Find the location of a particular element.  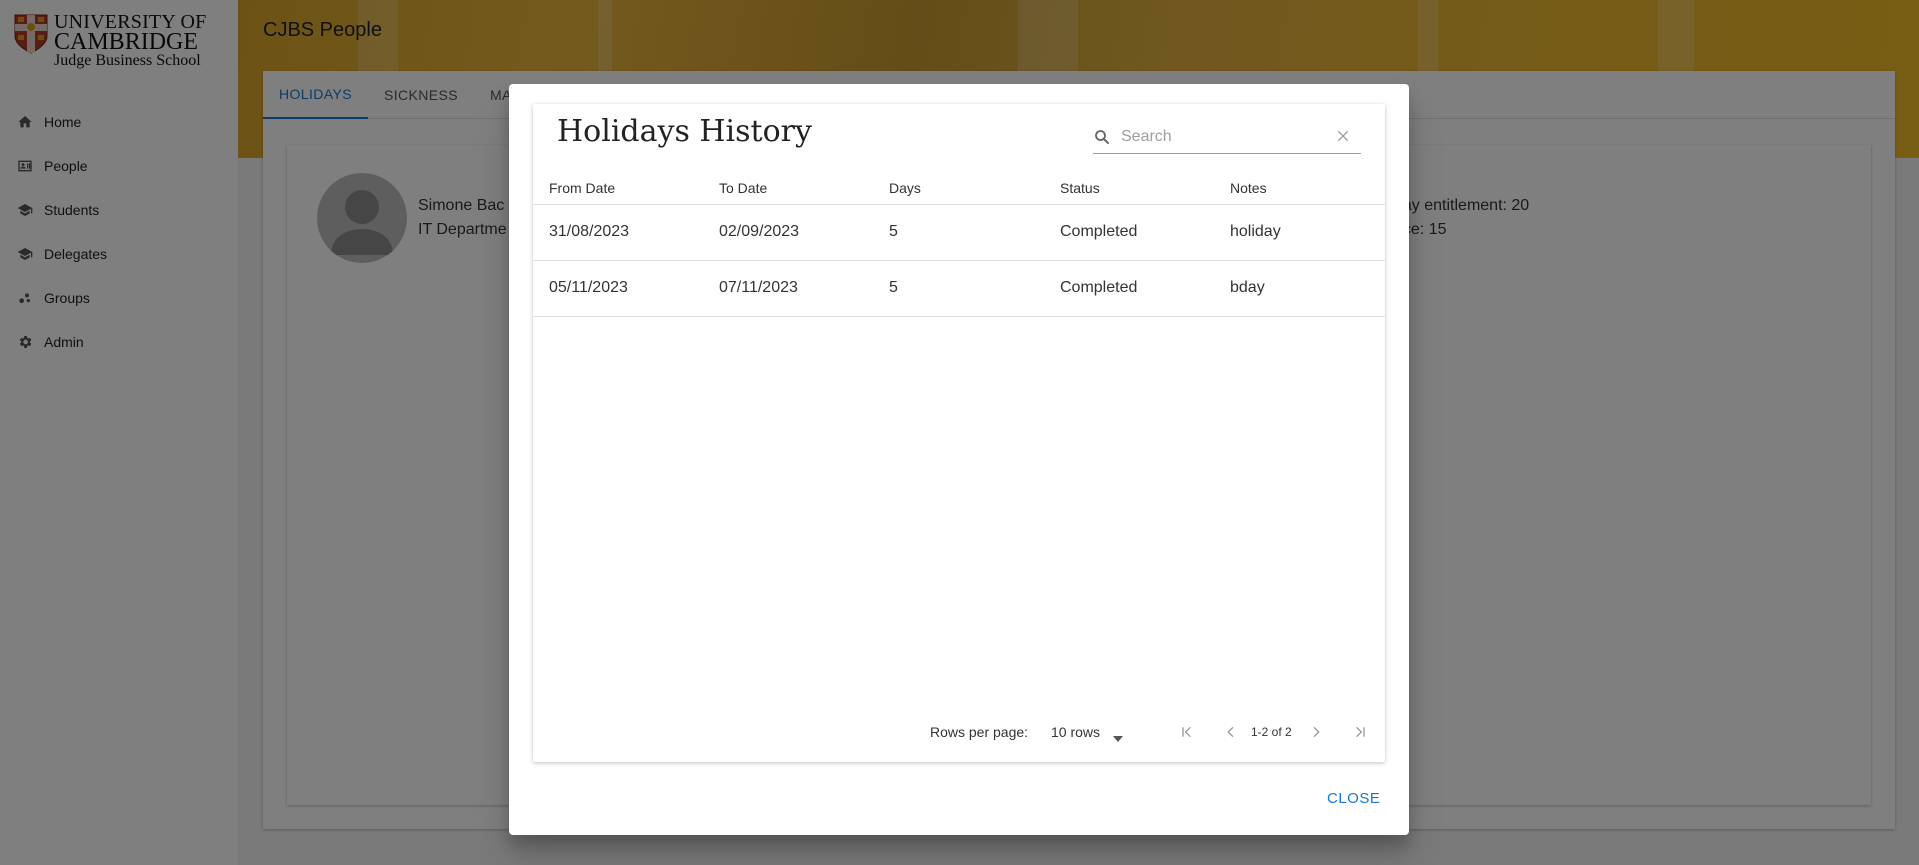

last-page-button is located at coordinates (1360, 732).